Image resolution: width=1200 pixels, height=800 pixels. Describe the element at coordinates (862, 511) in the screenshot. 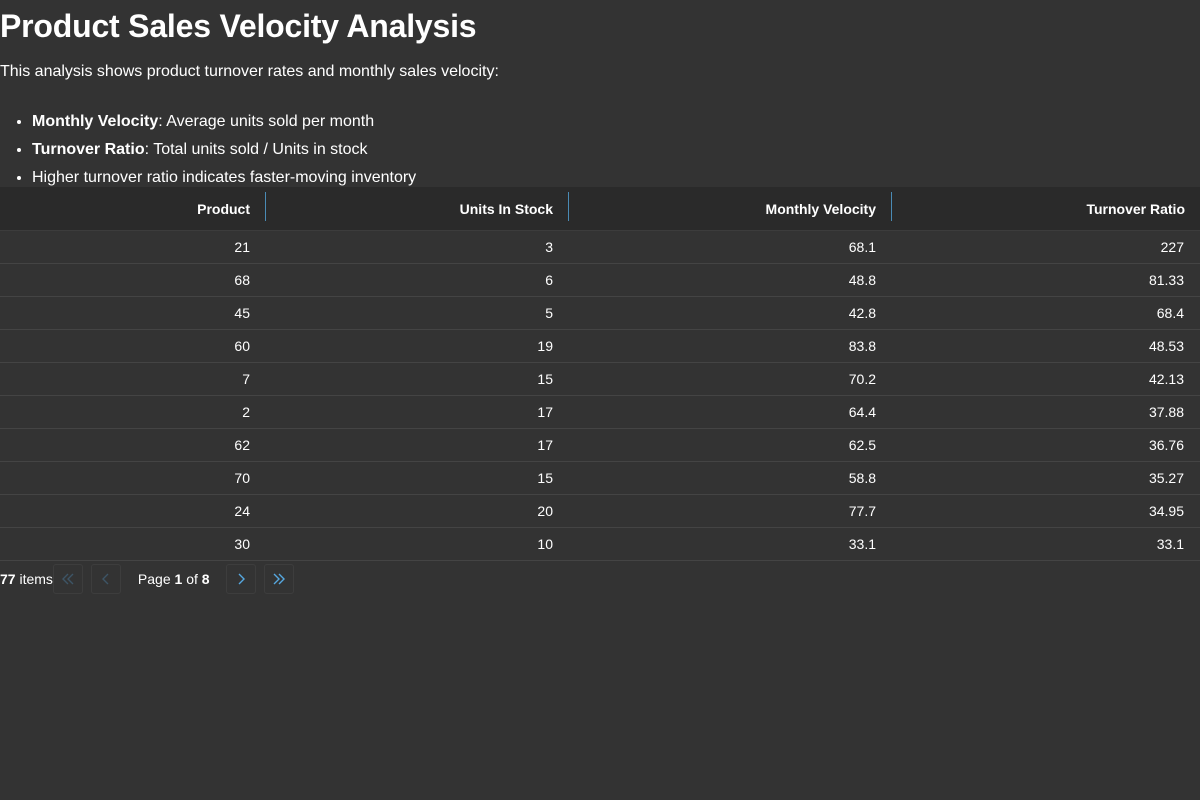

I see `cell-monthly-velocity: 77.7` at that location.